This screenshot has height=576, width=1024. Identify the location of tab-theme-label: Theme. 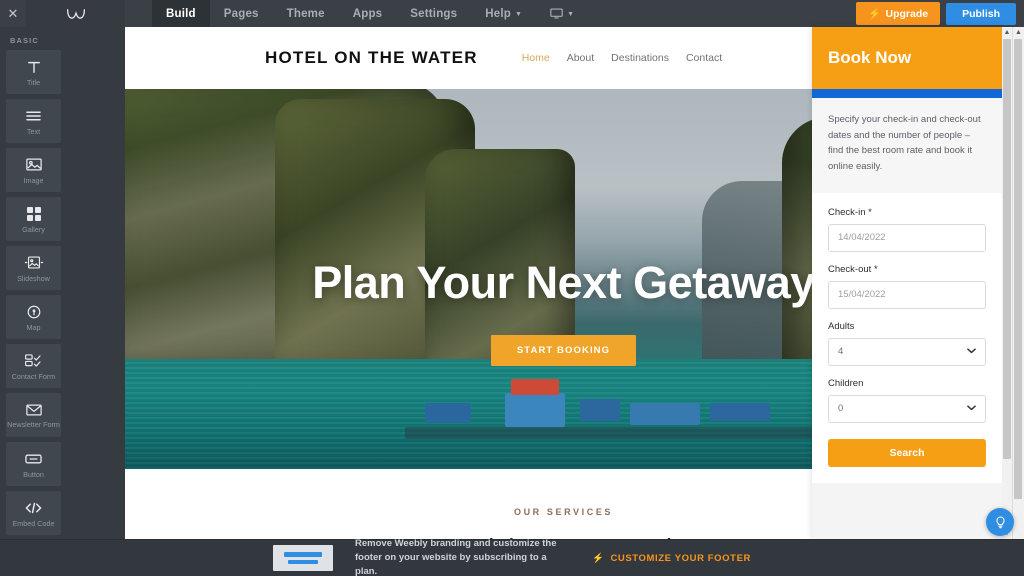
(305, 13).